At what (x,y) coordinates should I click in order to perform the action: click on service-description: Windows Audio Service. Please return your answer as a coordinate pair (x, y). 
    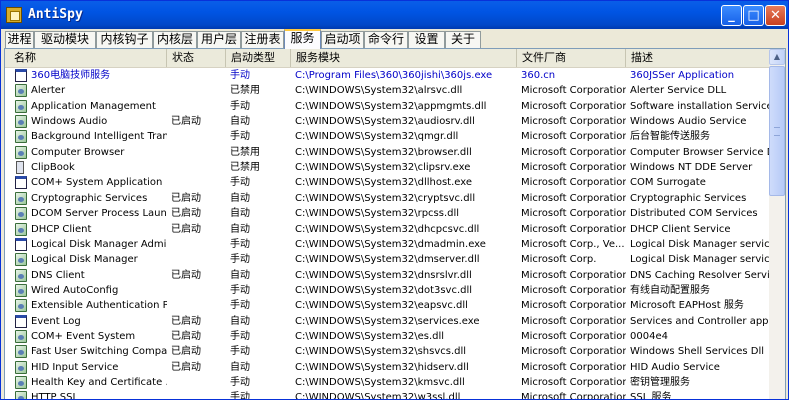
    Looking at the image, I should click on (688, 122).